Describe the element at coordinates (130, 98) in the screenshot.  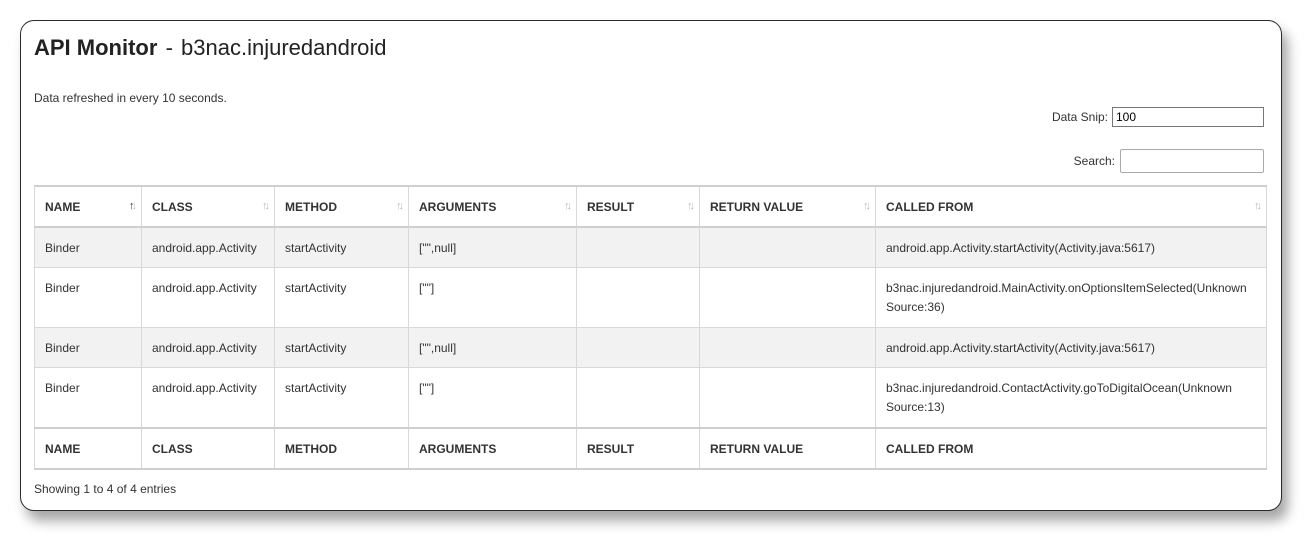
I see `refresh-note: Data refreshed in every 10 seconds.` at that location.